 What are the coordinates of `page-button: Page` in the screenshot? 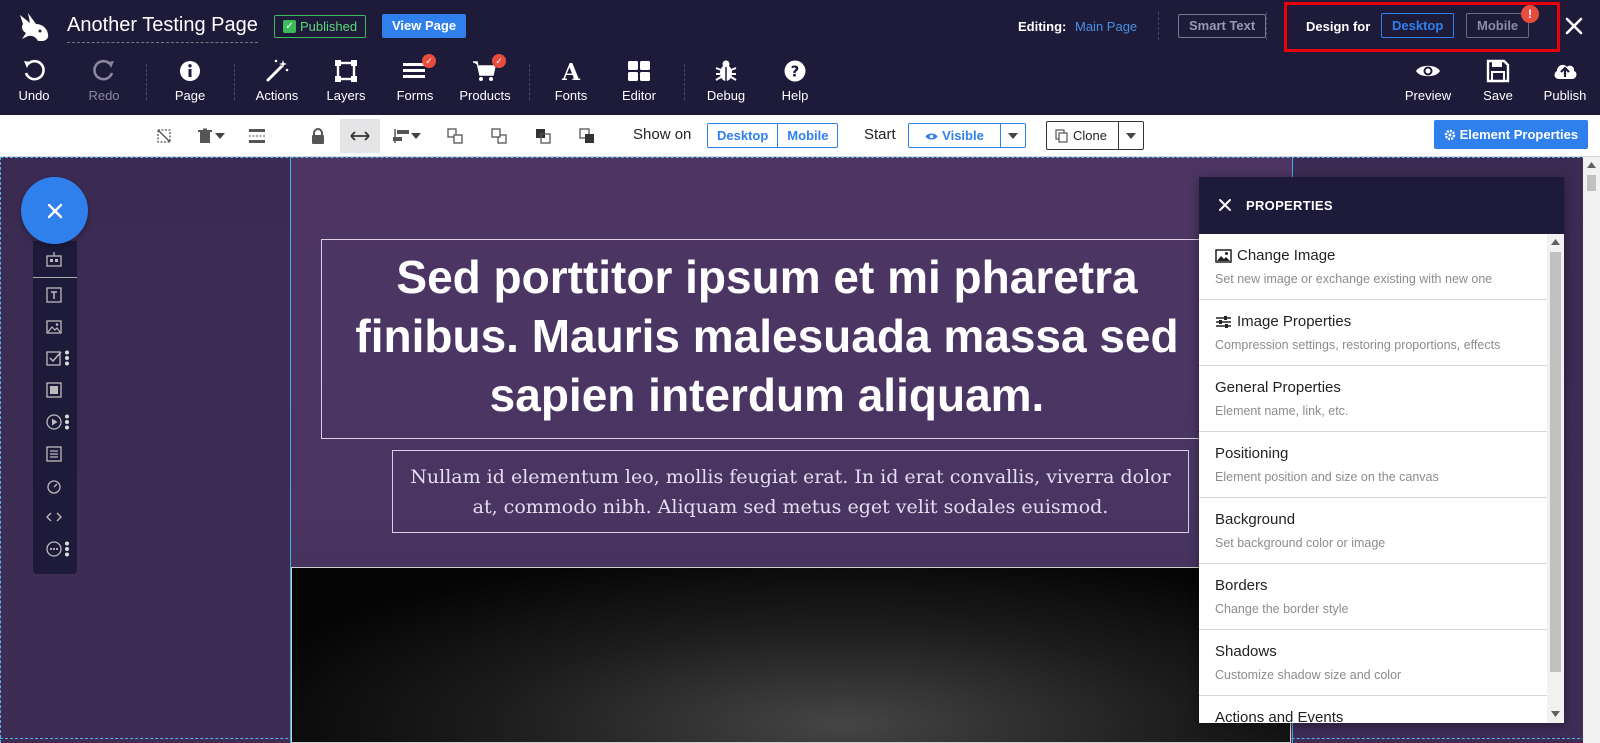 It's located at (190, 84).